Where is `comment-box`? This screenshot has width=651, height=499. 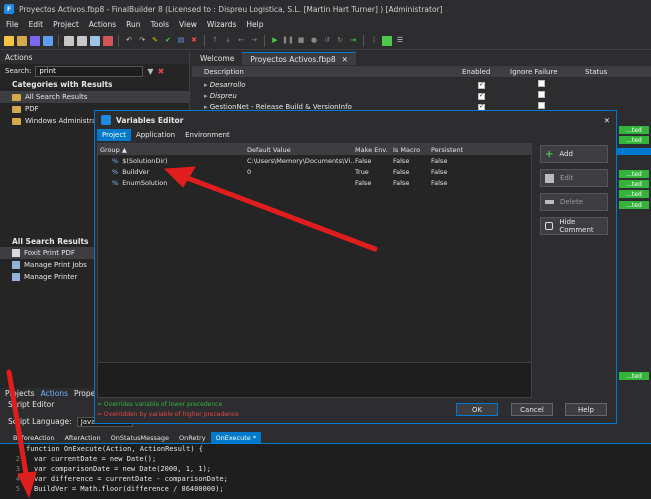 comment-box is located at coordinates (314, 380).